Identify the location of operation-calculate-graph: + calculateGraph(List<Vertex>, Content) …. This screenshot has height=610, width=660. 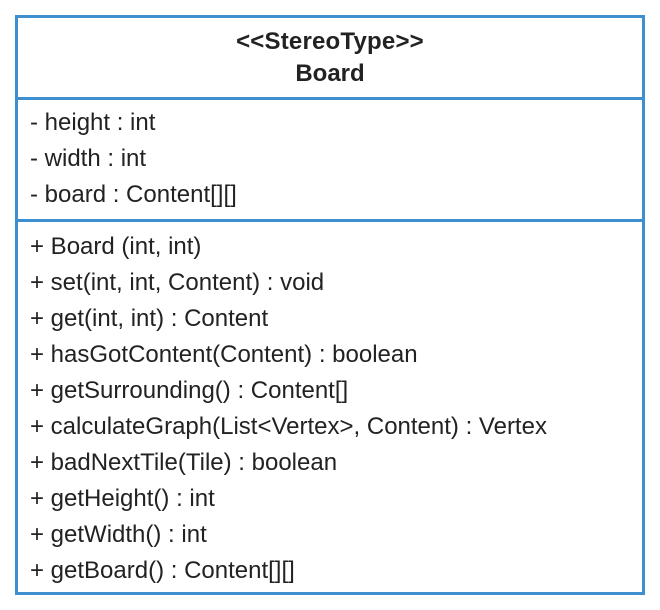
(288, 426).